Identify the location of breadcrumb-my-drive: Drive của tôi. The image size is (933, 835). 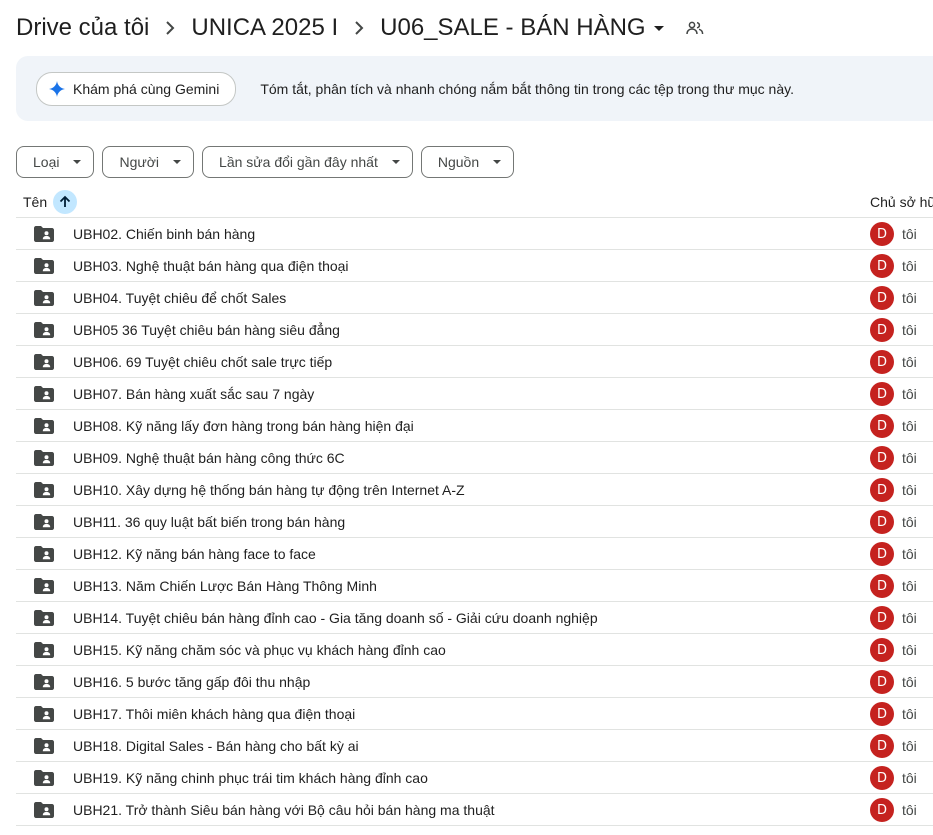
(82, 28).